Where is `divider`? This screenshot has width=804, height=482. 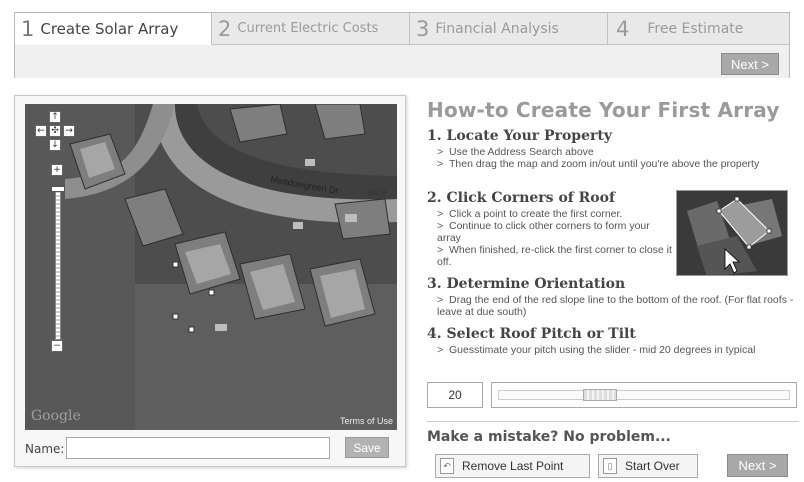 divider is located at coordinates (613, 421).